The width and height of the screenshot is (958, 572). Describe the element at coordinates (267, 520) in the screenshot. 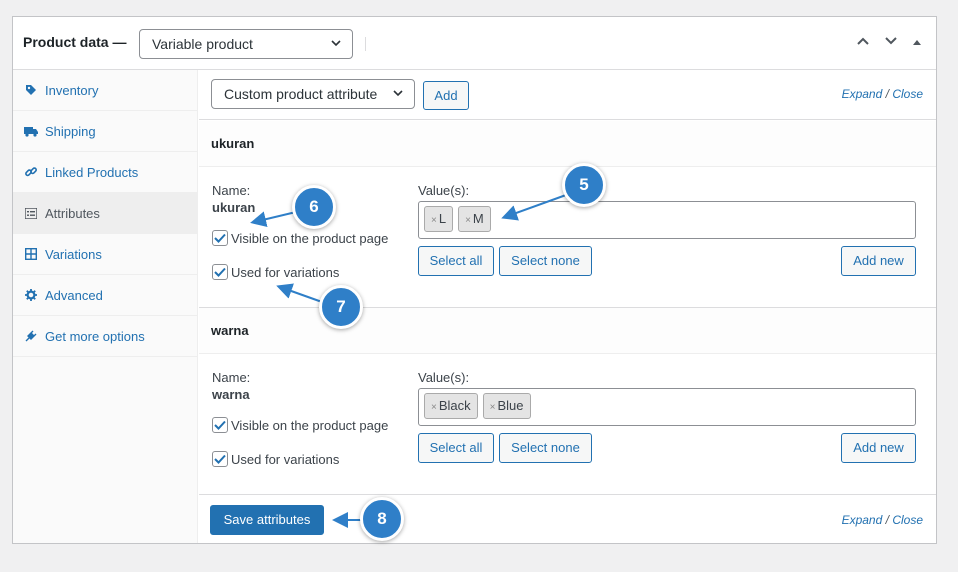

I see `save-attributes-button: Save attributes` at that location.